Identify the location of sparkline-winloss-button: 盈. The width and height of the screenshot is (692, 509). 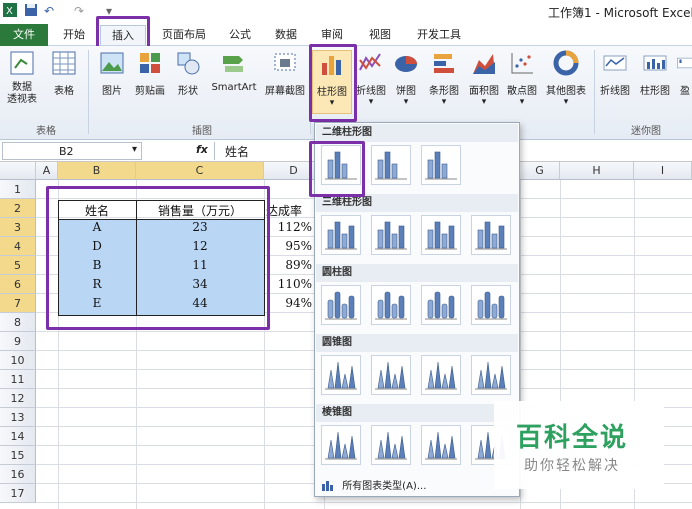
(684, 73).